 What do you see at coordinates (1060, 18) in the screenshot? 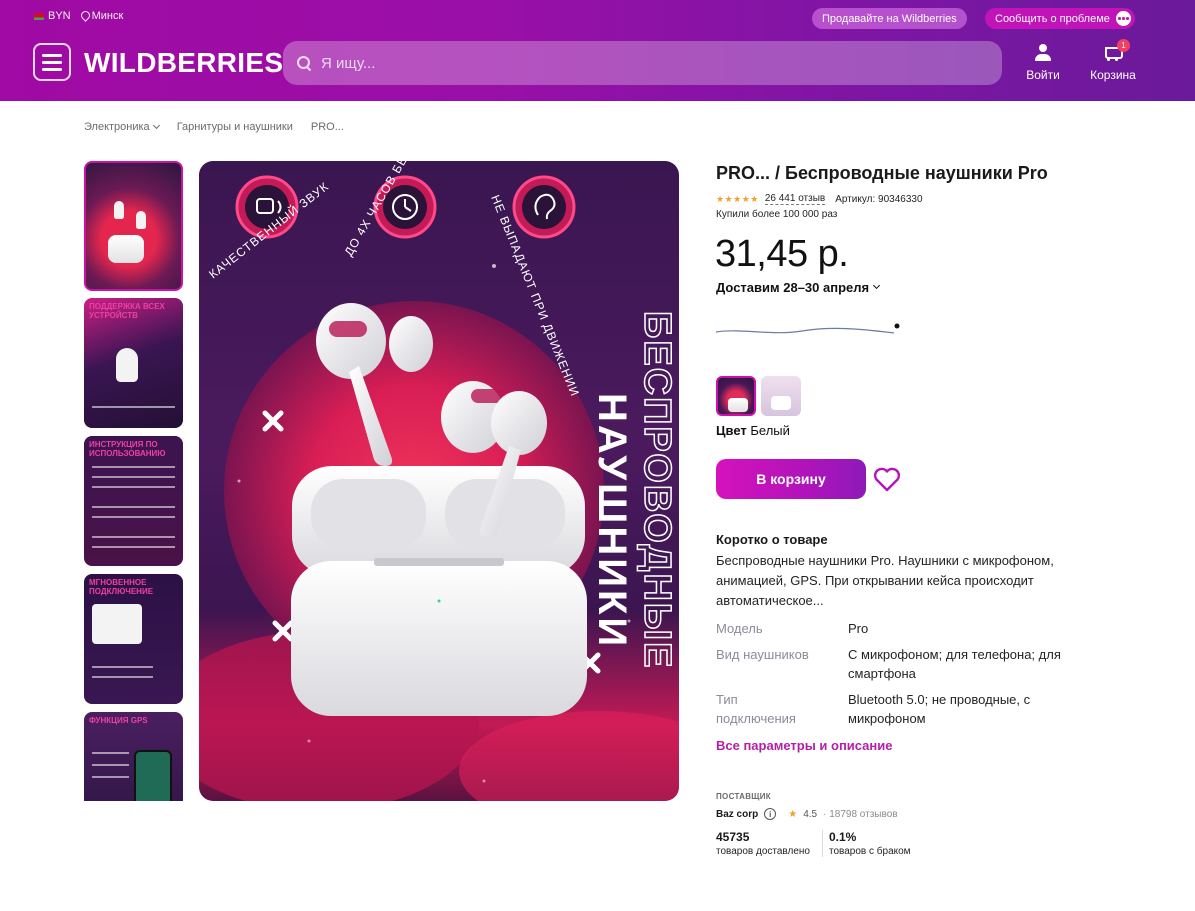
I see `report-problem-button: Сообщить о проблеме` at bounding box center [1060, 18].